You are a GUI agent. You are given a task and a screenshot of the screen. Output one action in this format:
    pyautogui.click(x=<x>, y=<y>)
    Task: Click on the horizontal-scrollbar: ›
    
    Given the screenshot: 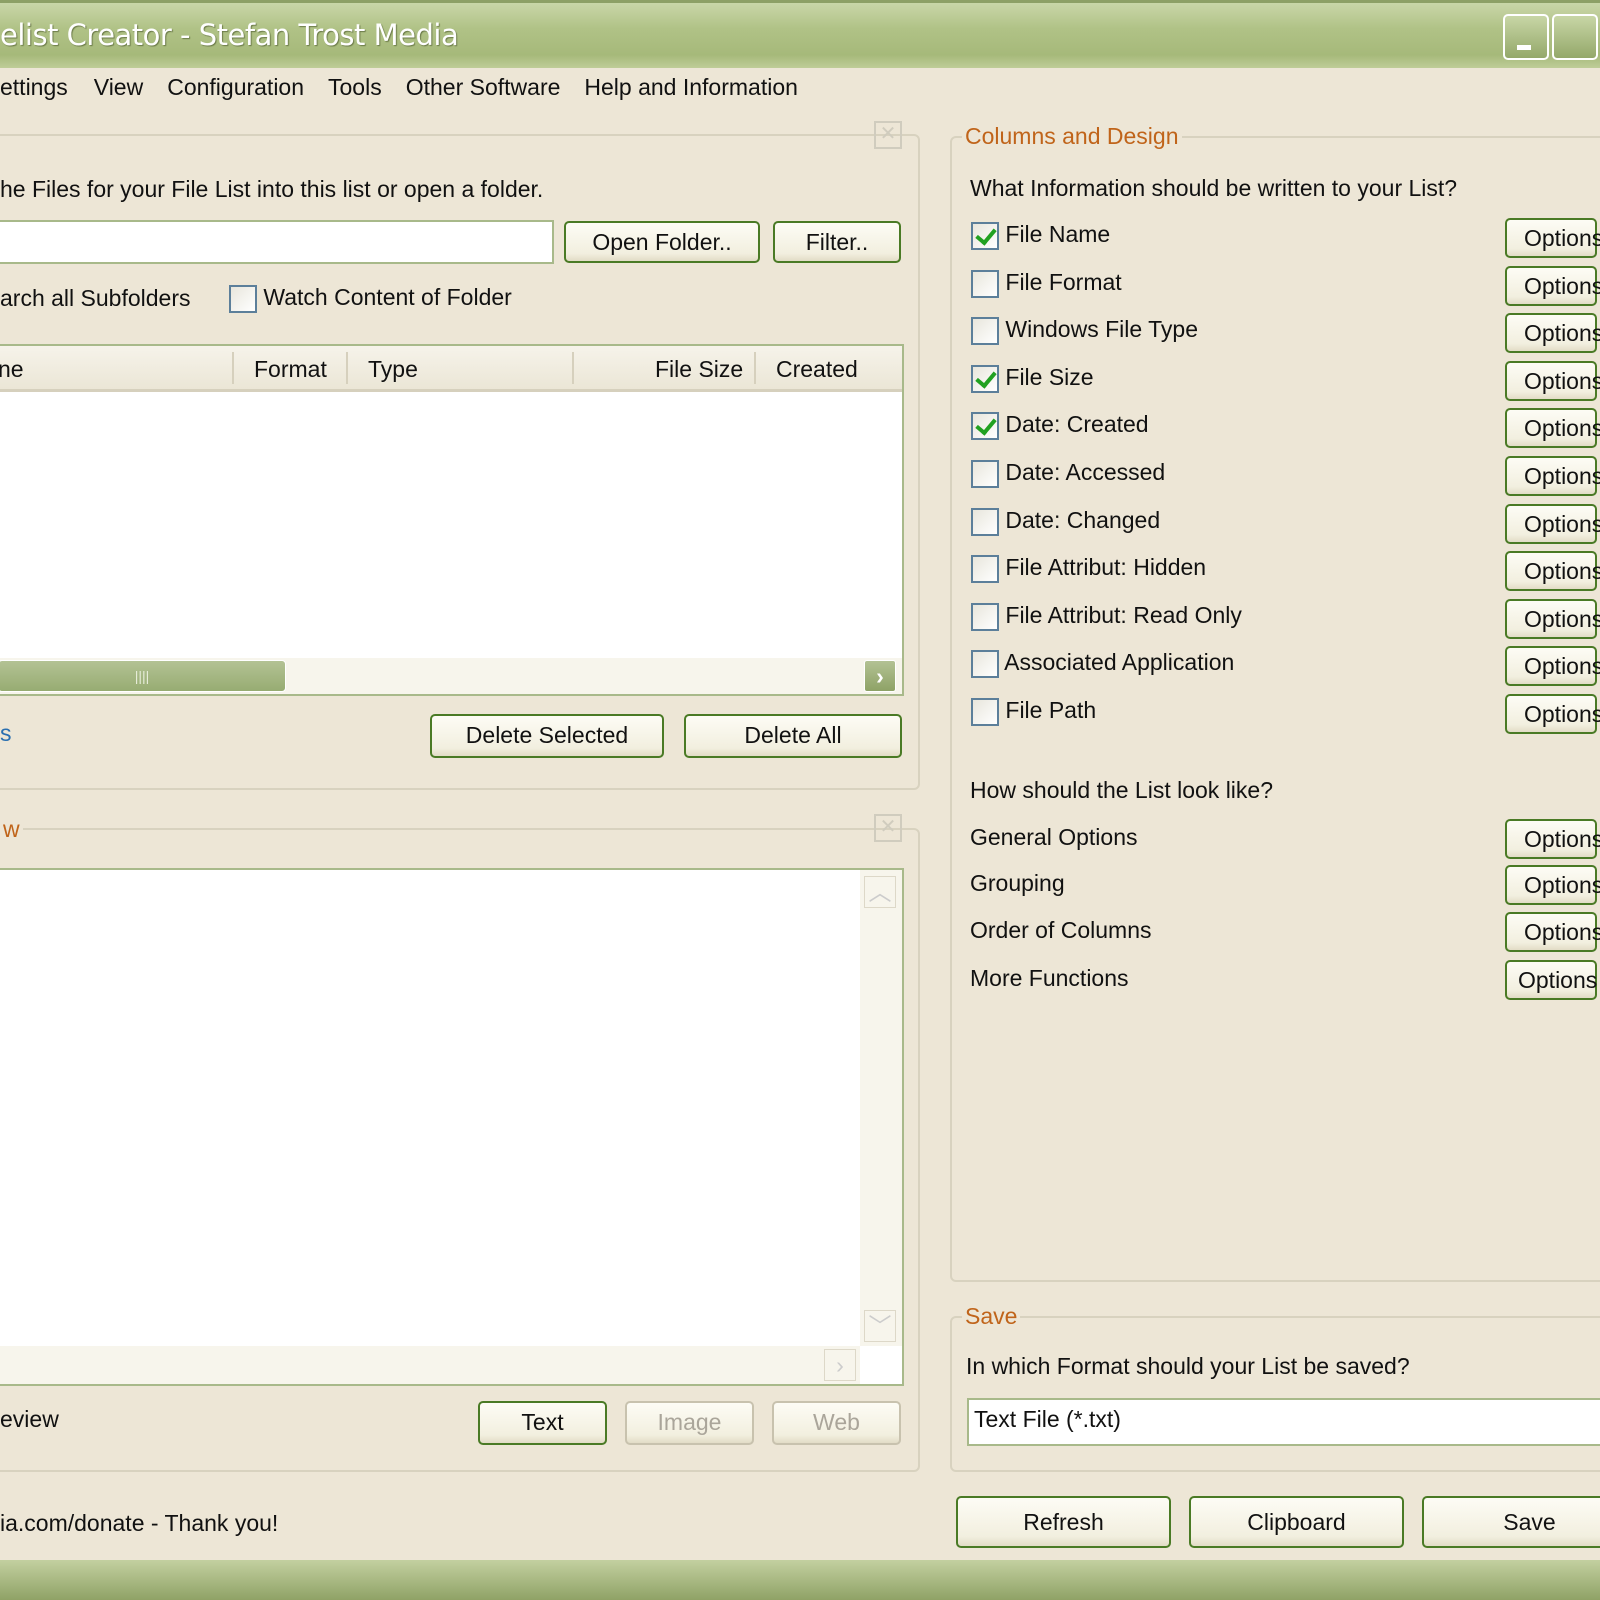 What is the action you would take?
    pyautogui.click(x=430, y=1365)
    